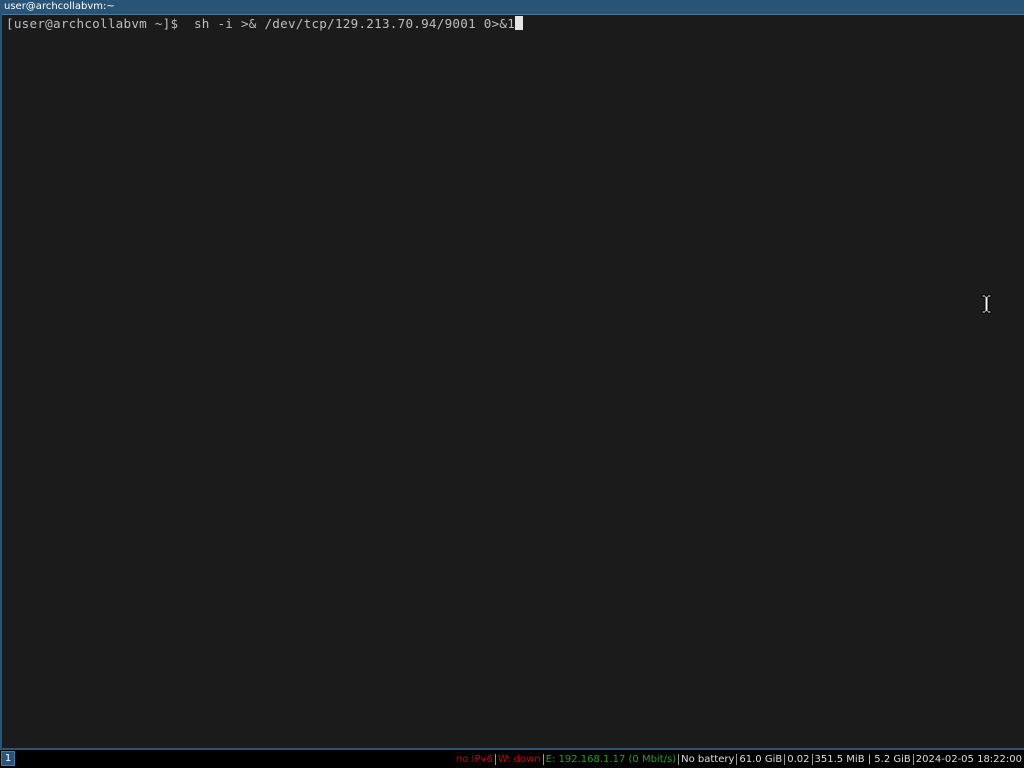 This screenshot has height=768, width=1024. What do you see at coordinates (968, 759) in the screenshot?
I see `status-item: 2024-02-05 18:22:00` at bounding box center [968, 759].